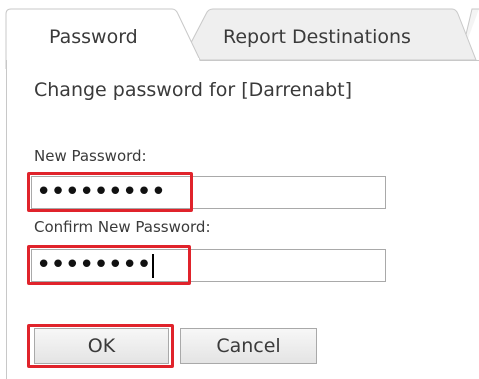 This screenshot has height=379, width=479. I want to click on confirm-password-field: ••••••••, so click(208, 265).